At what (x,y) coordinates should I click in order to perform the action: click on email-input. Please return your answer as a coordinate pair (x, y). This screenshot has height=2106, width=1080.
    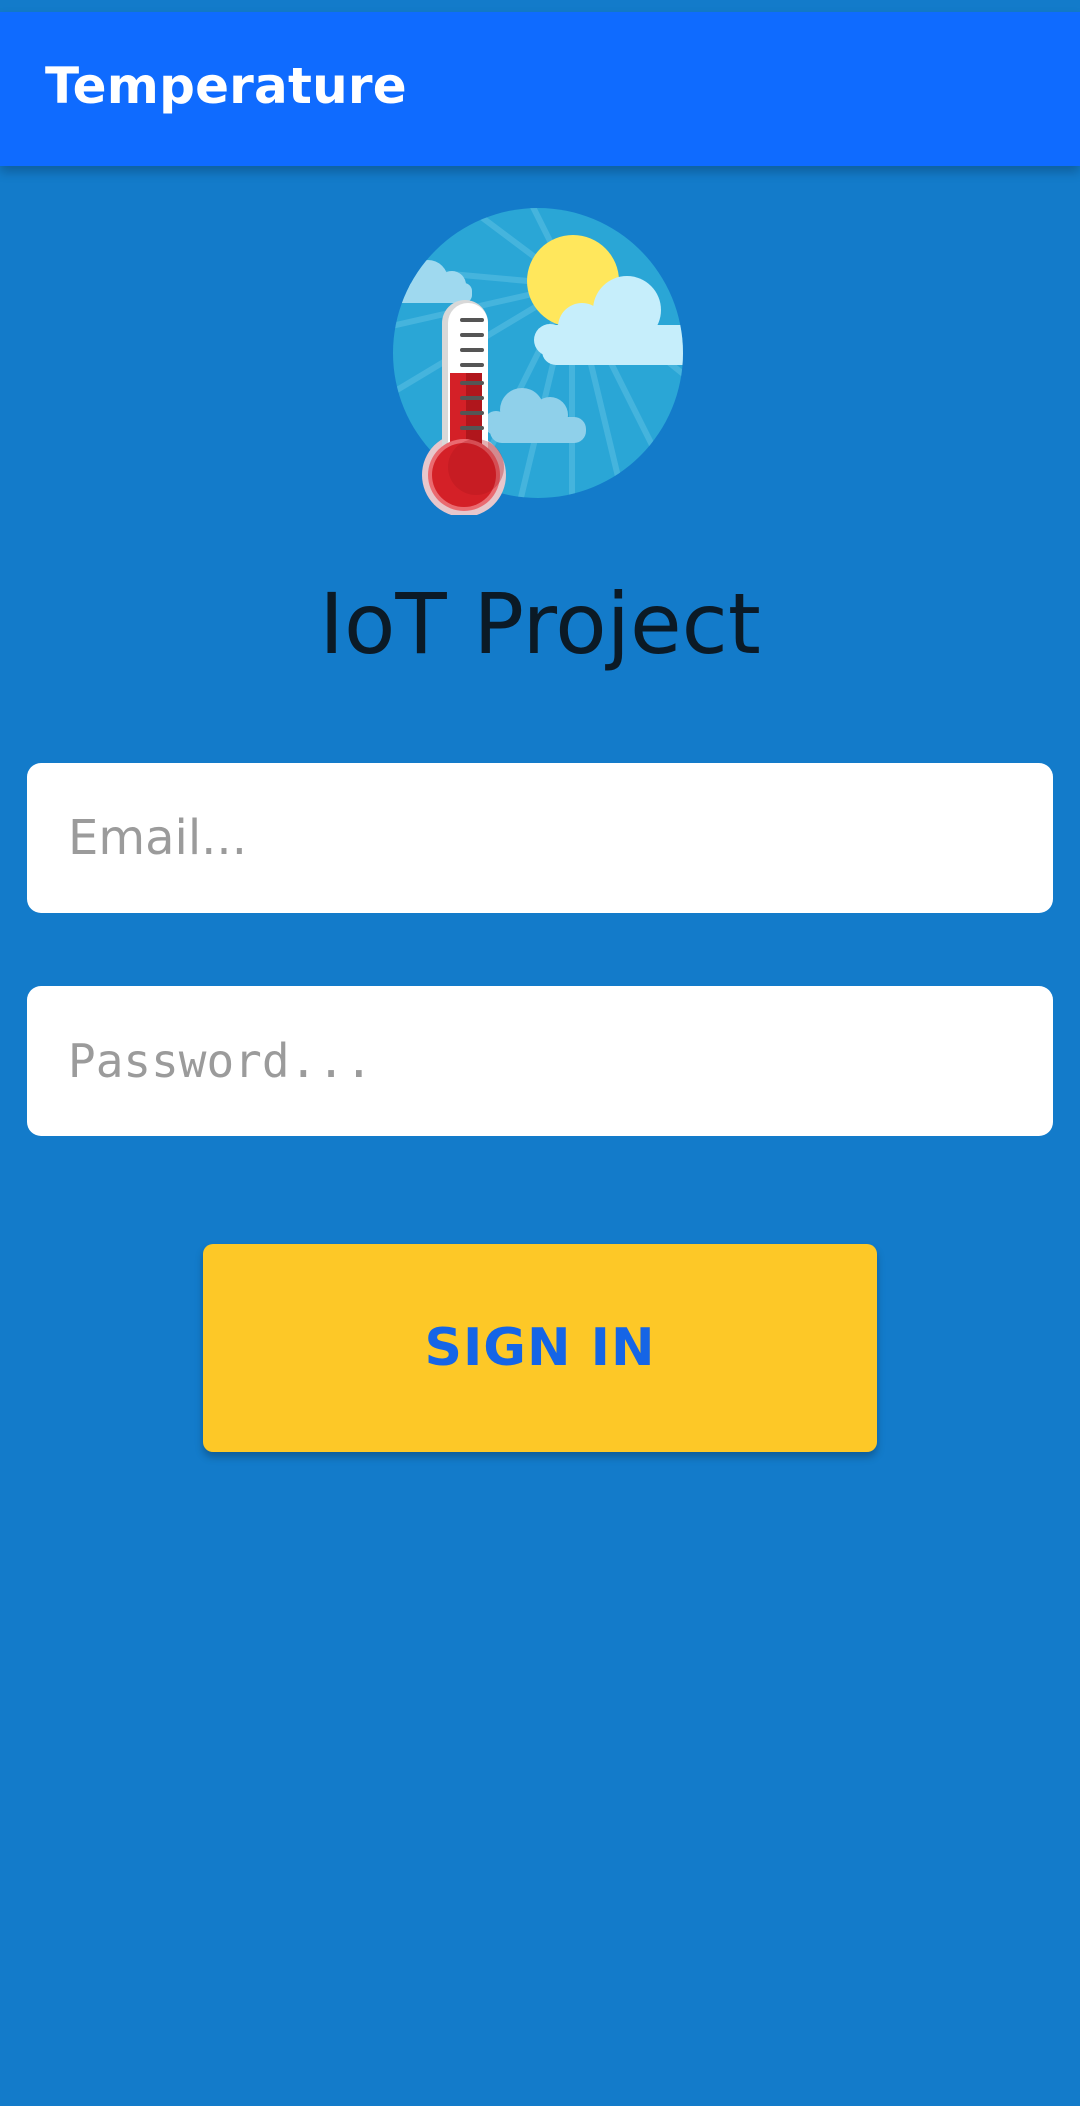
    Looking at the image, I should click on (560, 838).